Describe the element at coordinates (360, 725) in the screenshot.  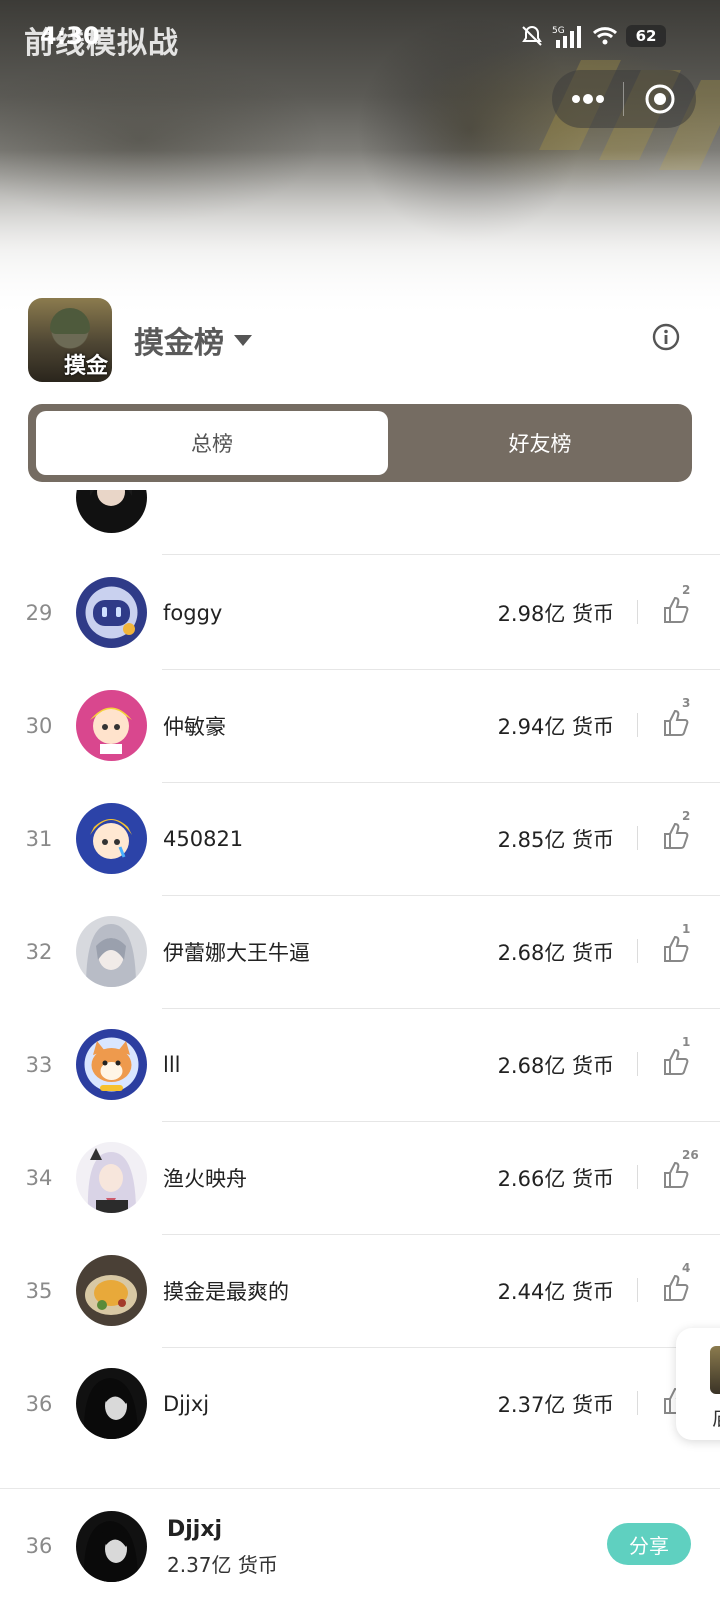
I see `leaderboard-row: 30 仲敏豪 2.94亿 货币 3` at that location.